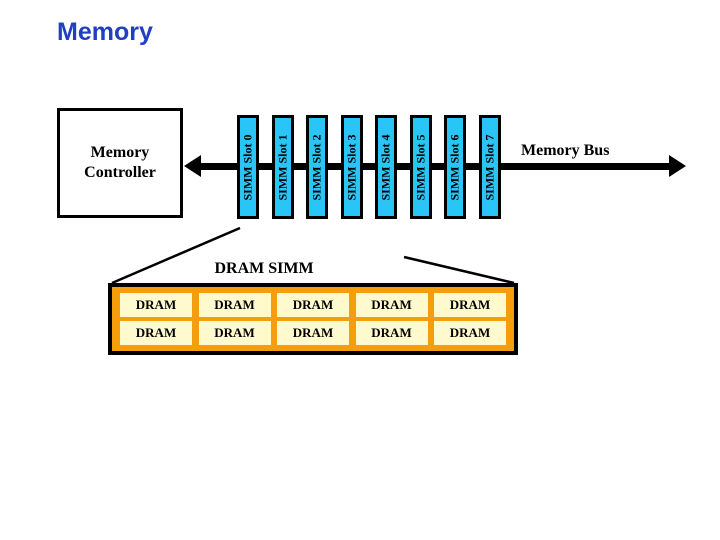 The height and width of the screenshot is (540, 720). I want to click on dram-simm-board: DRAM DRAM DRAM DRAM DRAM DRAM DRAM DRAM DRAM DRAM, so click(313, 319).